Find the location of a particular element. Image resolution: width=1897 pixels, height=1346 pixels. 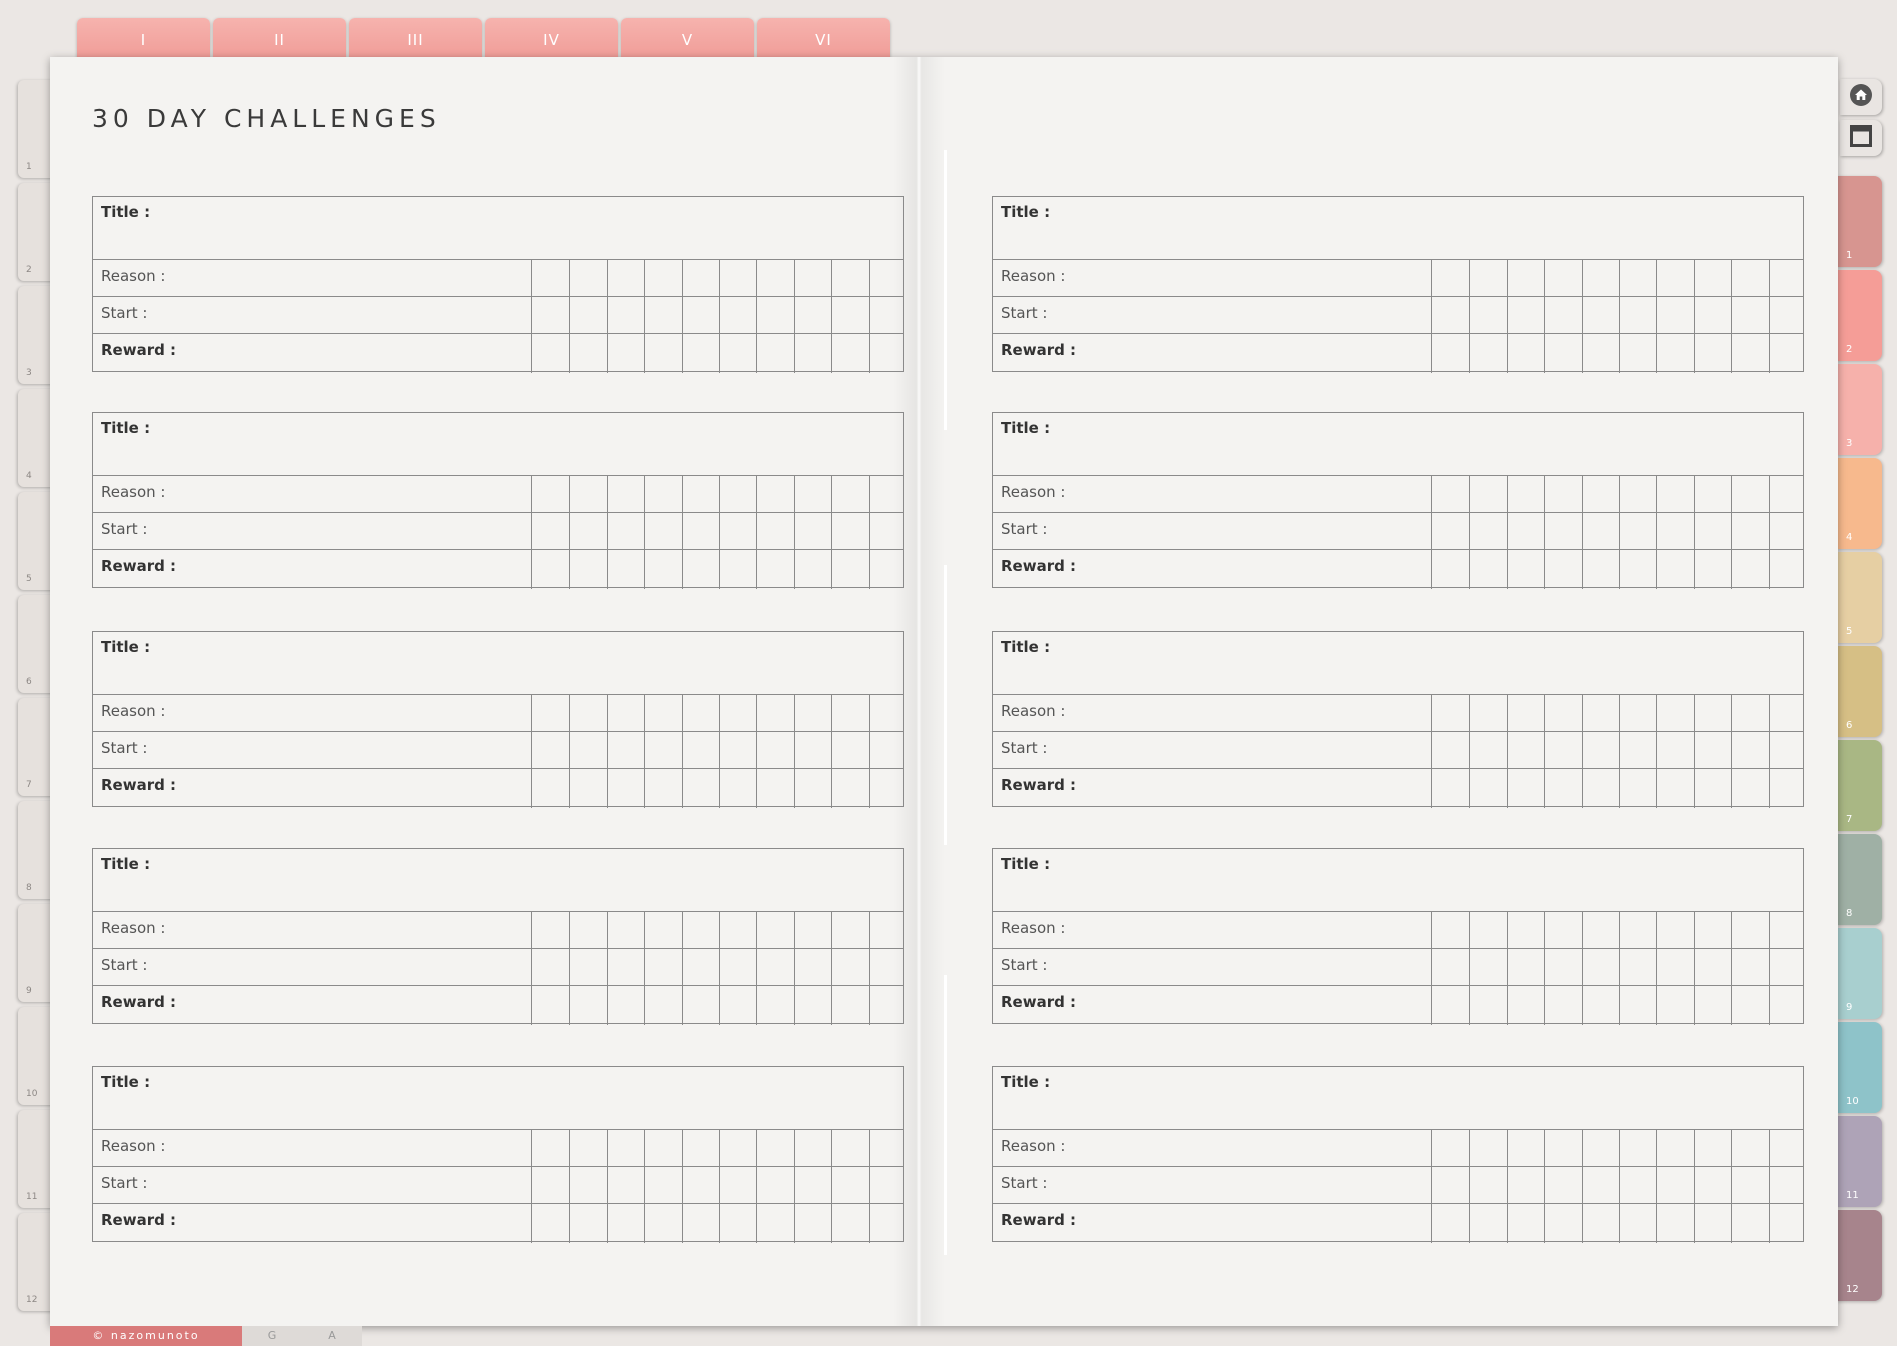

right-tab-3: 3 is located at coordinates (1859, 409).